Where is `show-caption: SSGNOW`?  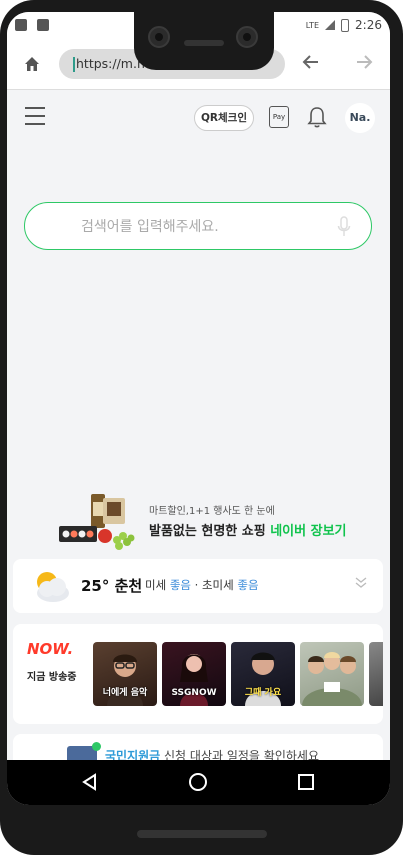 show-caption: SSGNOW is located at coordinates (194, 693).